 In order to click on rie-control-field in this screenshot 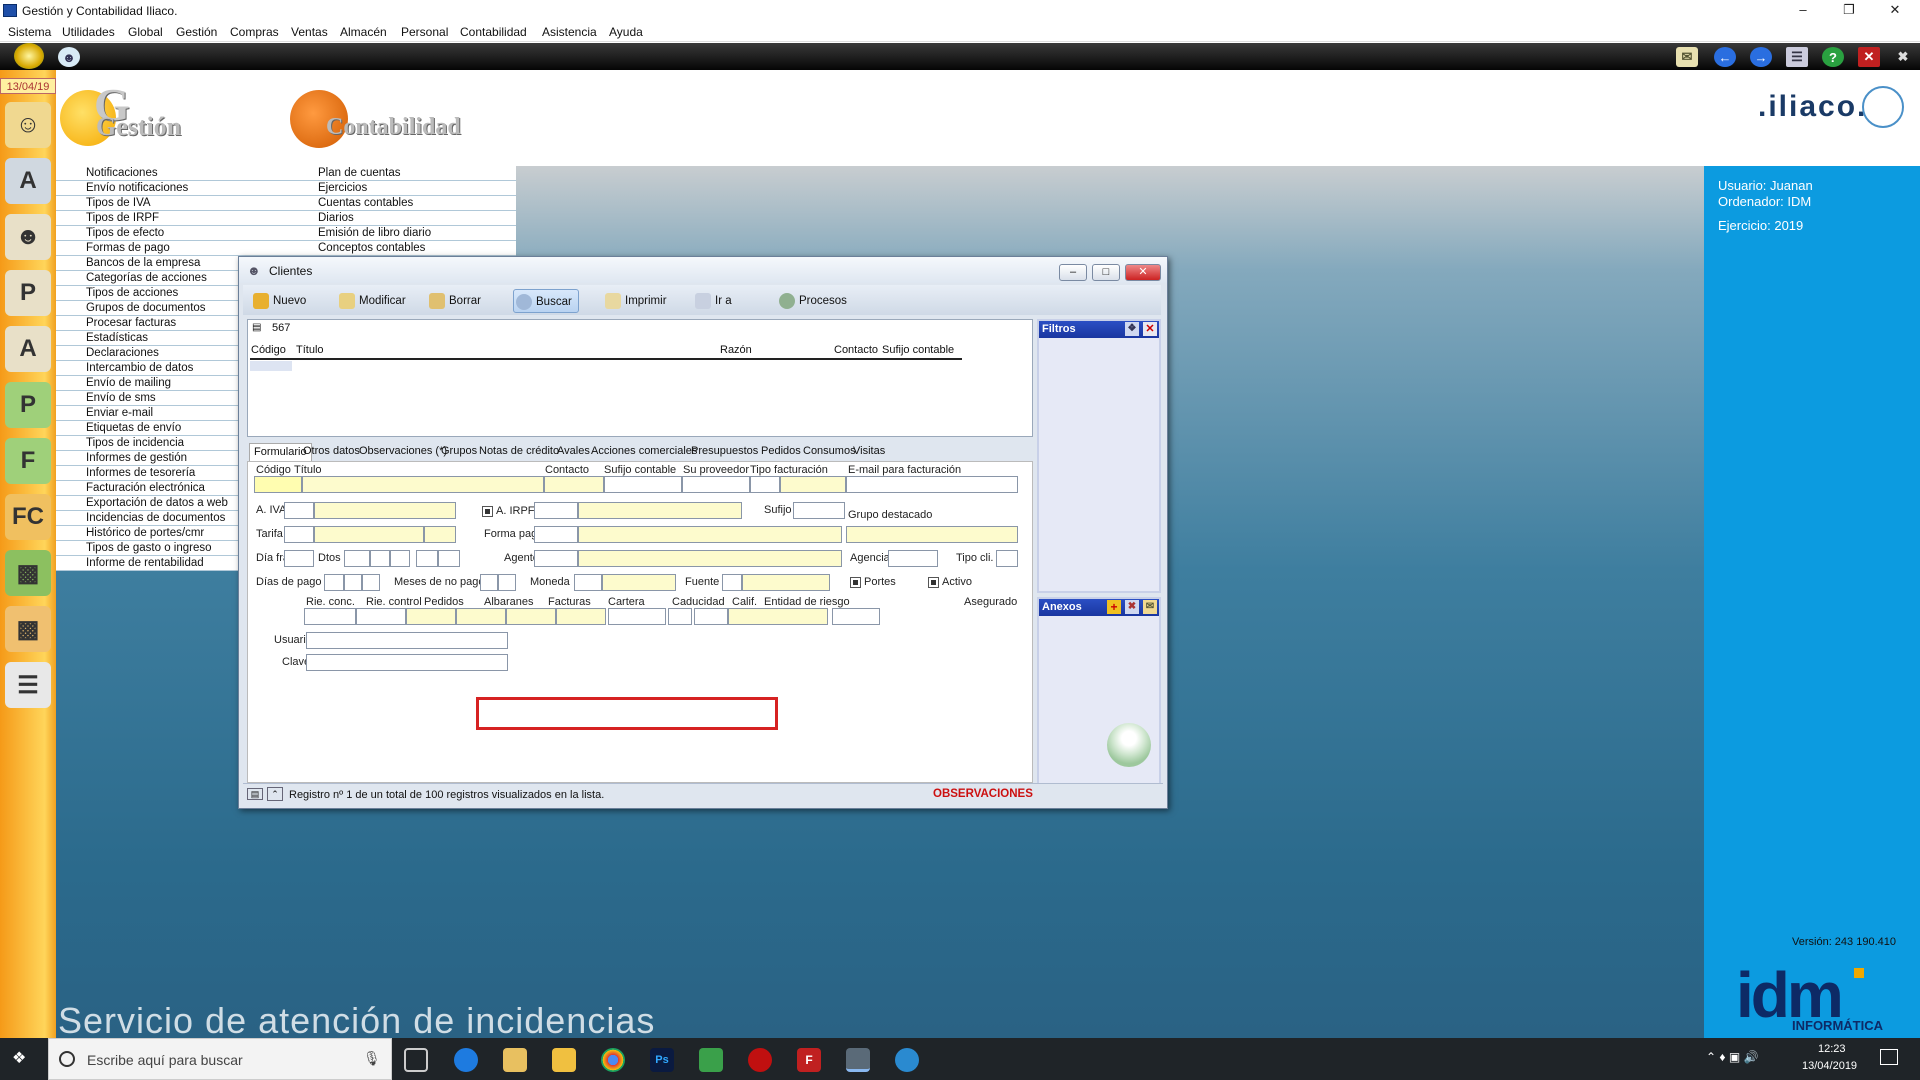, I will do `click(381, 616)`.